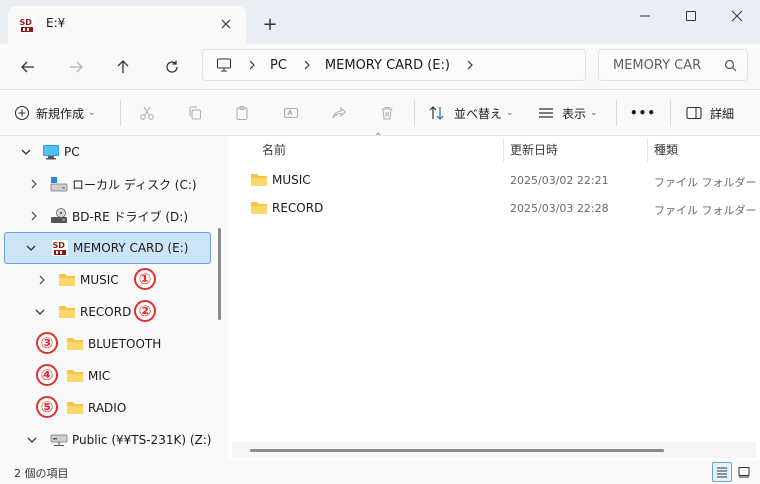  What do you see at coordinates (666, 149) in the screenshot?
I see `column-header-type: 種類` at bounding box center [666, 149].